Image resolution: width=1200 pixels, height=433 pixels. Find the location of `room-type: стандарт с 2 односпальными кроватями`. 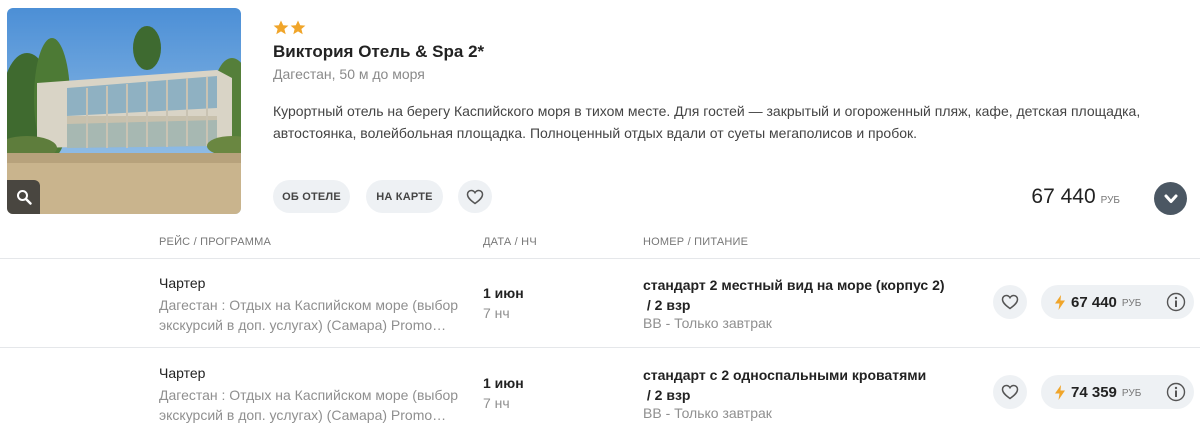

room-type: стандарт с 2 односпальными кроватями is located at coordinates (785, 375).